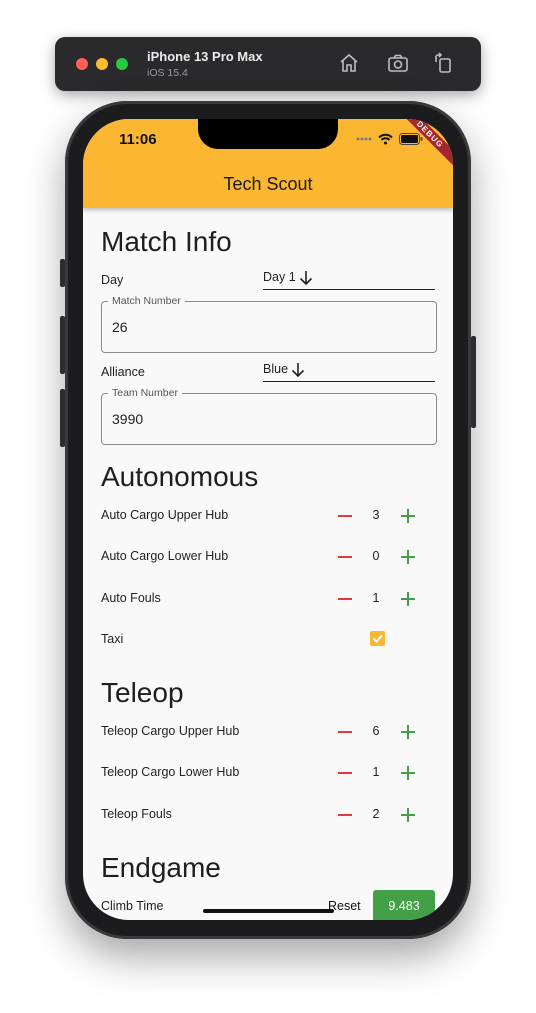  I want to click on auto-cargo-upper-count: 3, so click(376, 515).